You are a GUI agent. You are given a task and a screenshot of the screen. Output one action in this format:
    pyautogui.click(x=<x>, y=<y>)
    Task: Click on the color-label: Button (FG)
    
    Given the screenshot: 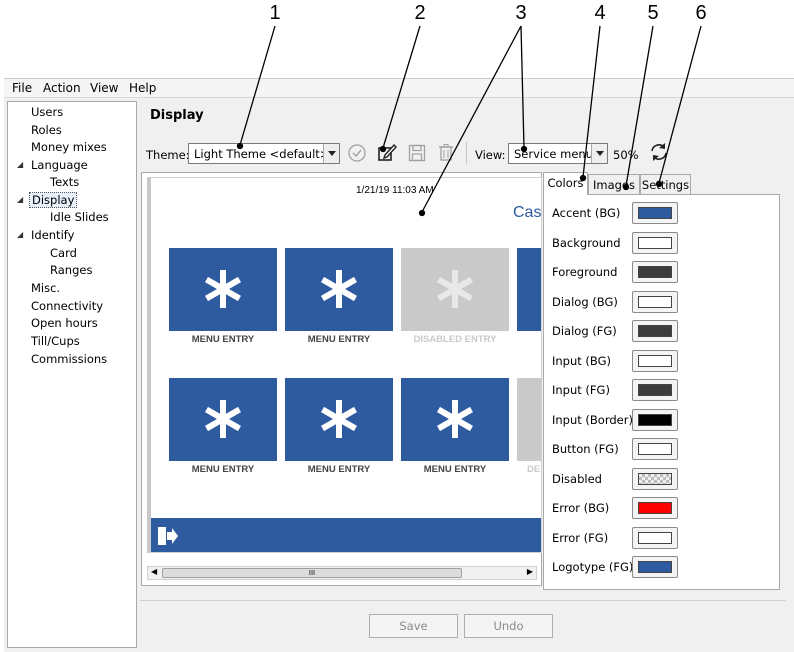 What is the action you would take?
    pyautogui.click(x=585, y=449)
    